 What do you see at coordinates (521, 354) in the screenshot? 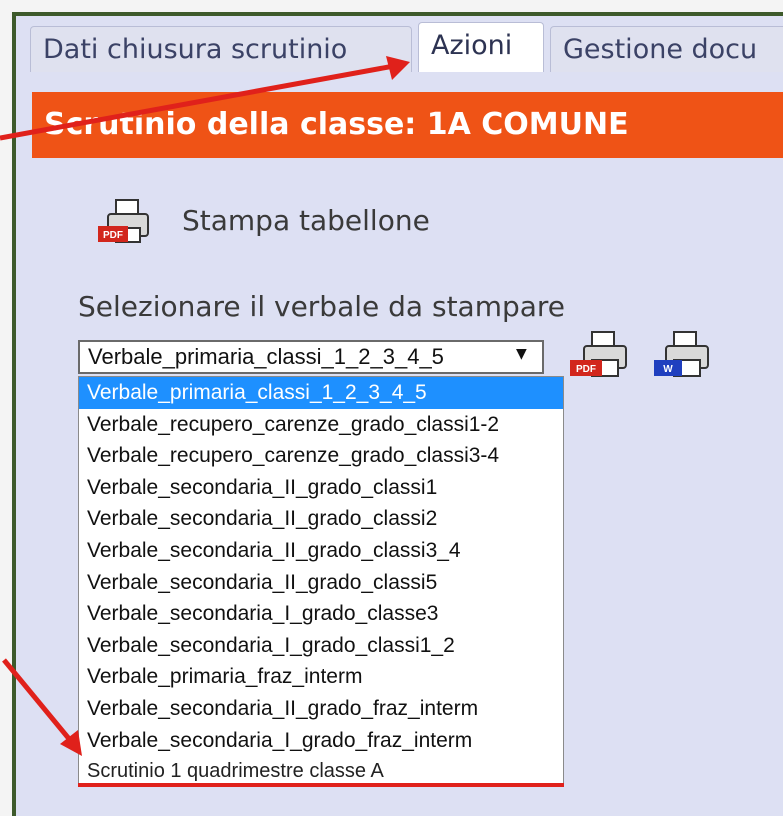
I see `chevron-down-icon: ▼` at bounding box center [521, 354].